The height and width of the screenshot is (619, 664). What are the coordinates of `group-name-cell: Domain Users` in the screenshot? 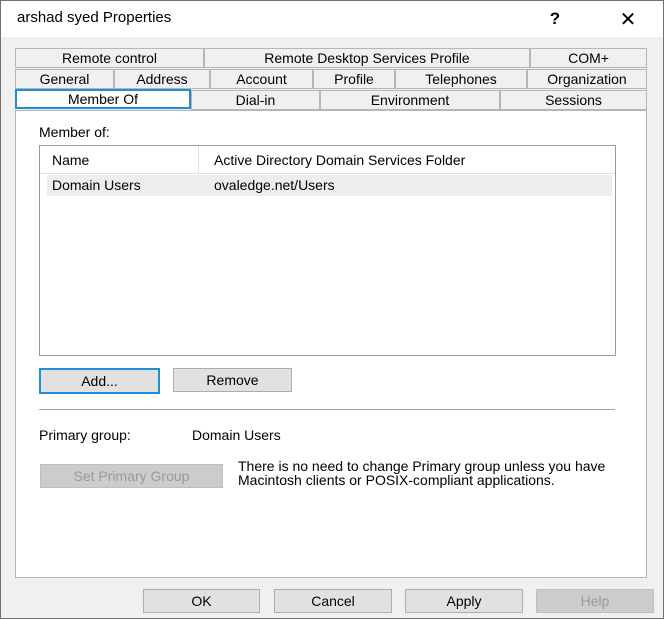 It's located at (96, 185).